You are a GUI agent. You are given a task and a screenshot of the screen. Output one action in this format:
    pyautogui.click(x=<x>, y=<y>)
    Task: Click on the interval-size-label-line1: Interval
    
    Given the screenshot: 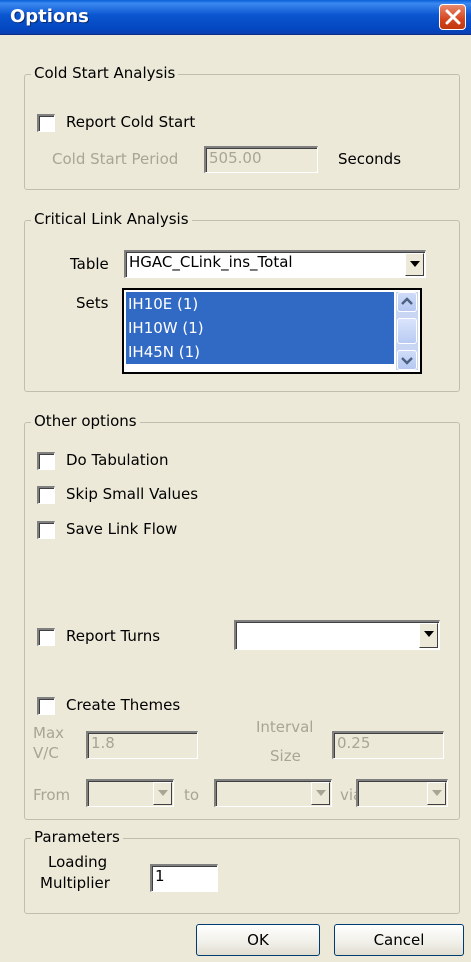 What is the action you would take?
    pyautogui.click(x=285, y=727)
    